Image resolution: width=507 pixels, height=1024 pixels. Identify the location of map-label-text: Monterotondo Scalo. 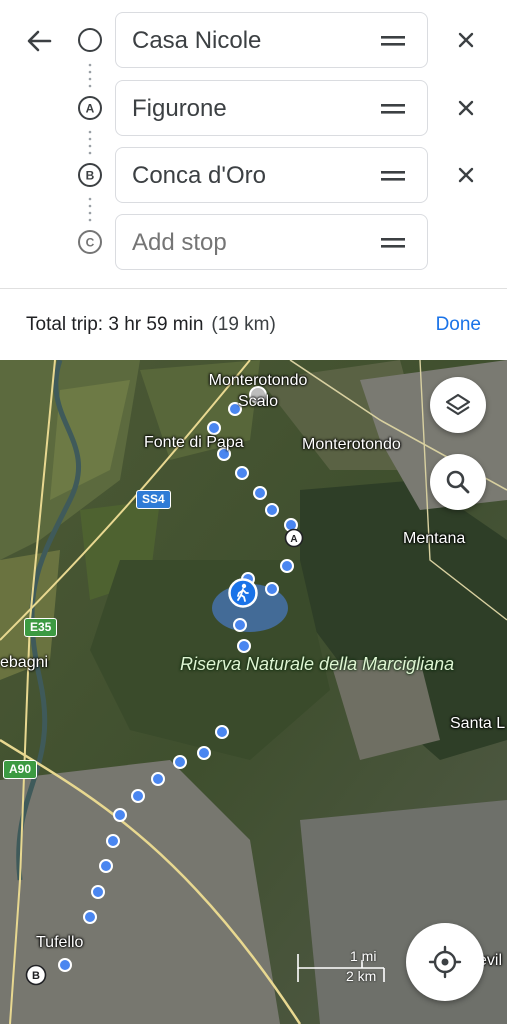
(258, 391).